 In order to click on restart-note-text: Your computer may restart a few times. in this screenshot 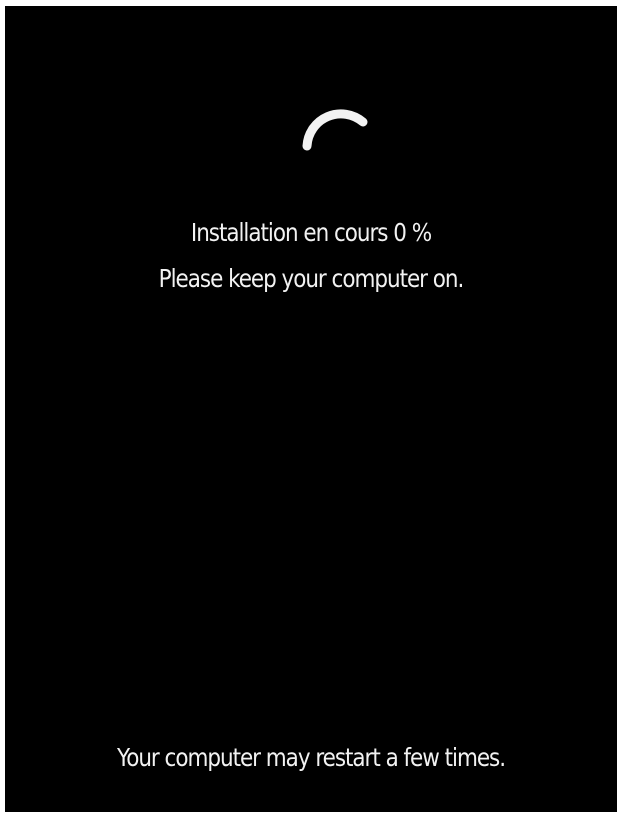, I will do `click(311, 757)`.